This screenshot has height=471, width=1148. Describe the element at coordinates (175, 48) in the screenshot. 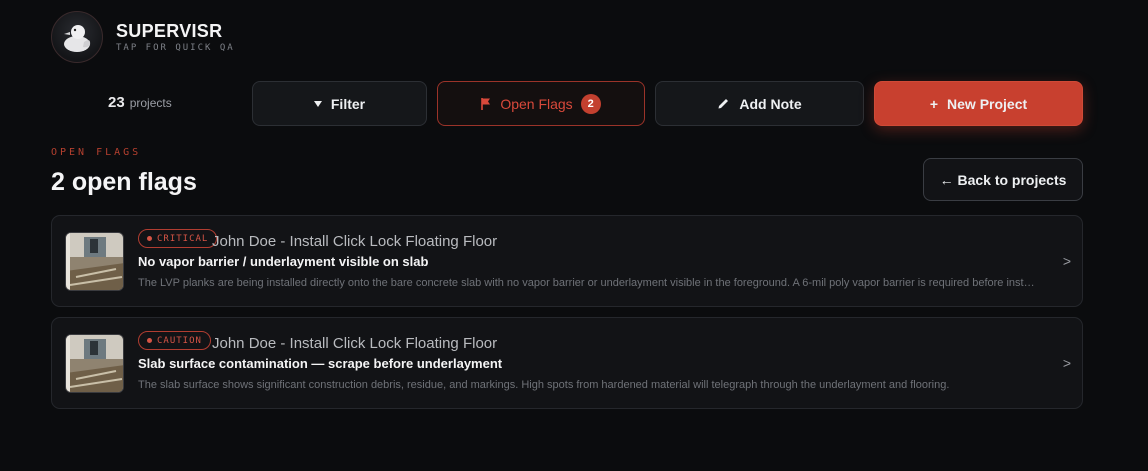

I see `app-subtitle: TAP FOR QUICK QA` at that location.